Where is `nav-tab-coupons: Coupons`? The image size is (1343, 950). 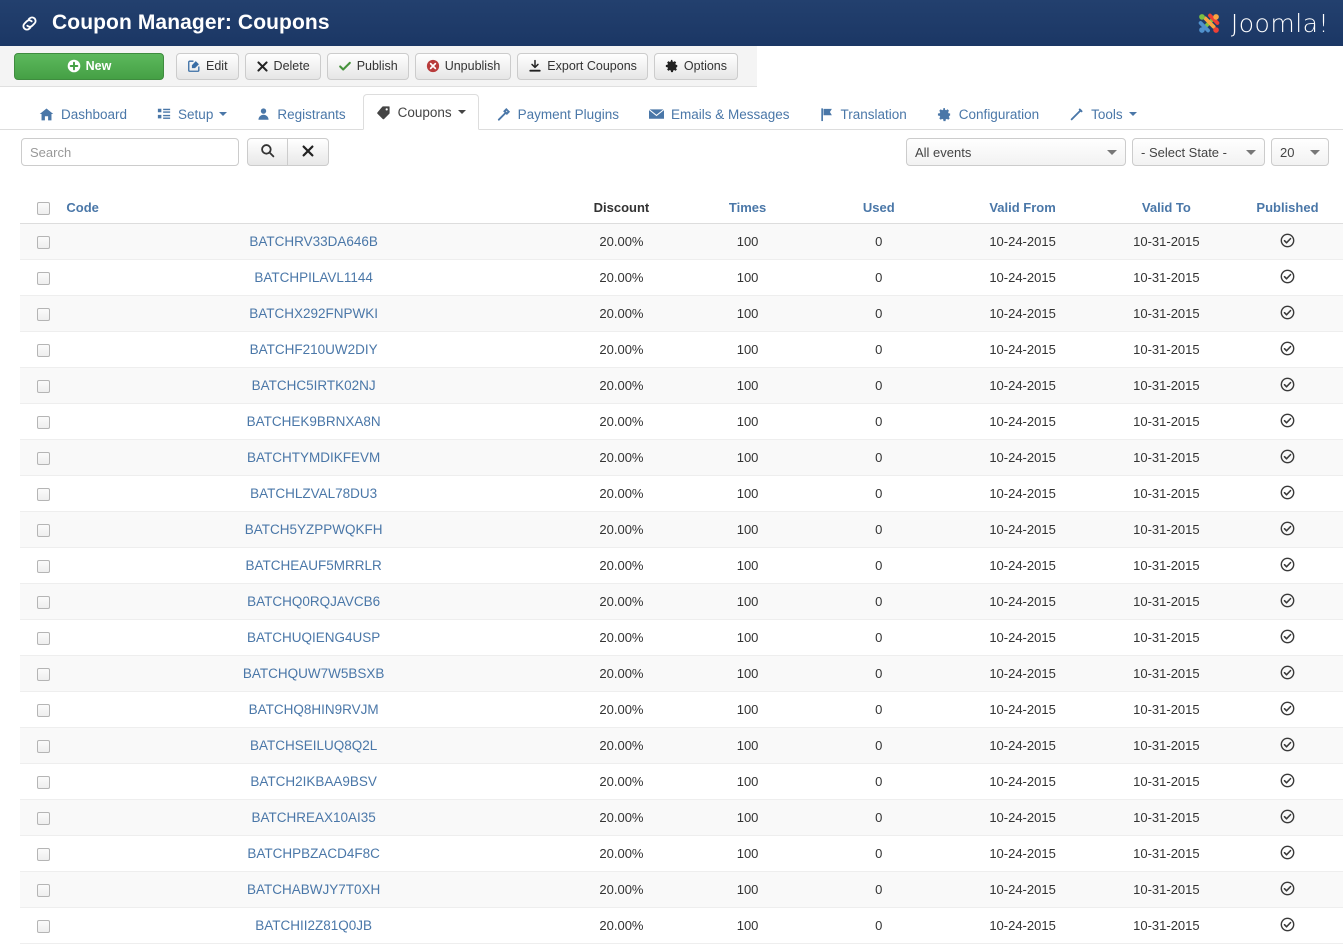 nav-tab-coupons: Coupons is located at coordinates (420, 112).